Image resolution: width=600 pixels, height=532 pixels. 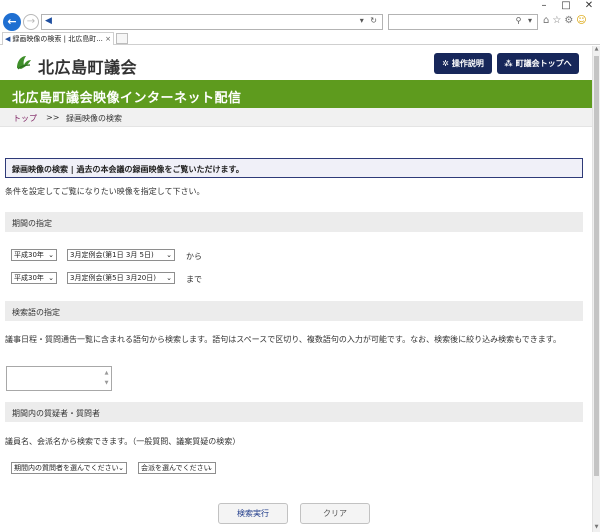 What do you see at coordinates (294, 412) in the screenshot?
I see `person-section-header: 期間内の質疑者・質問者` at bounding box center [294, 412].